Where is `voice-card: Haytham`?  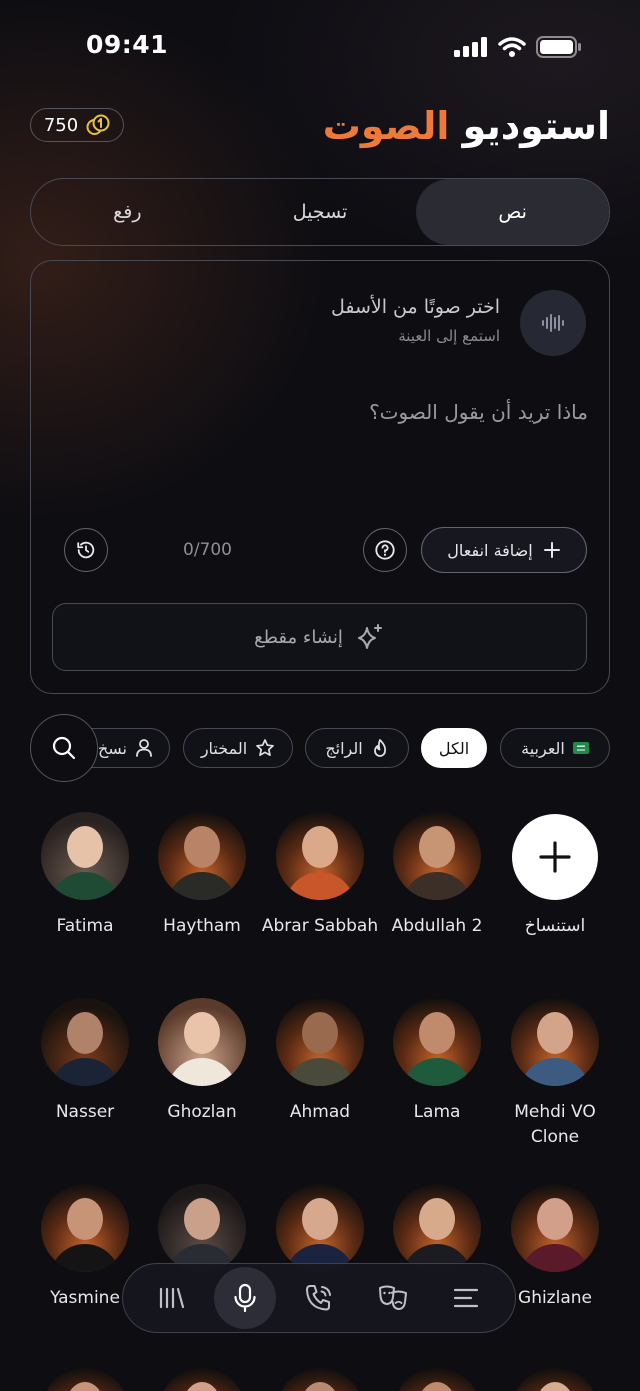
voice-card: Haytham is located at coordinates (202, 875).